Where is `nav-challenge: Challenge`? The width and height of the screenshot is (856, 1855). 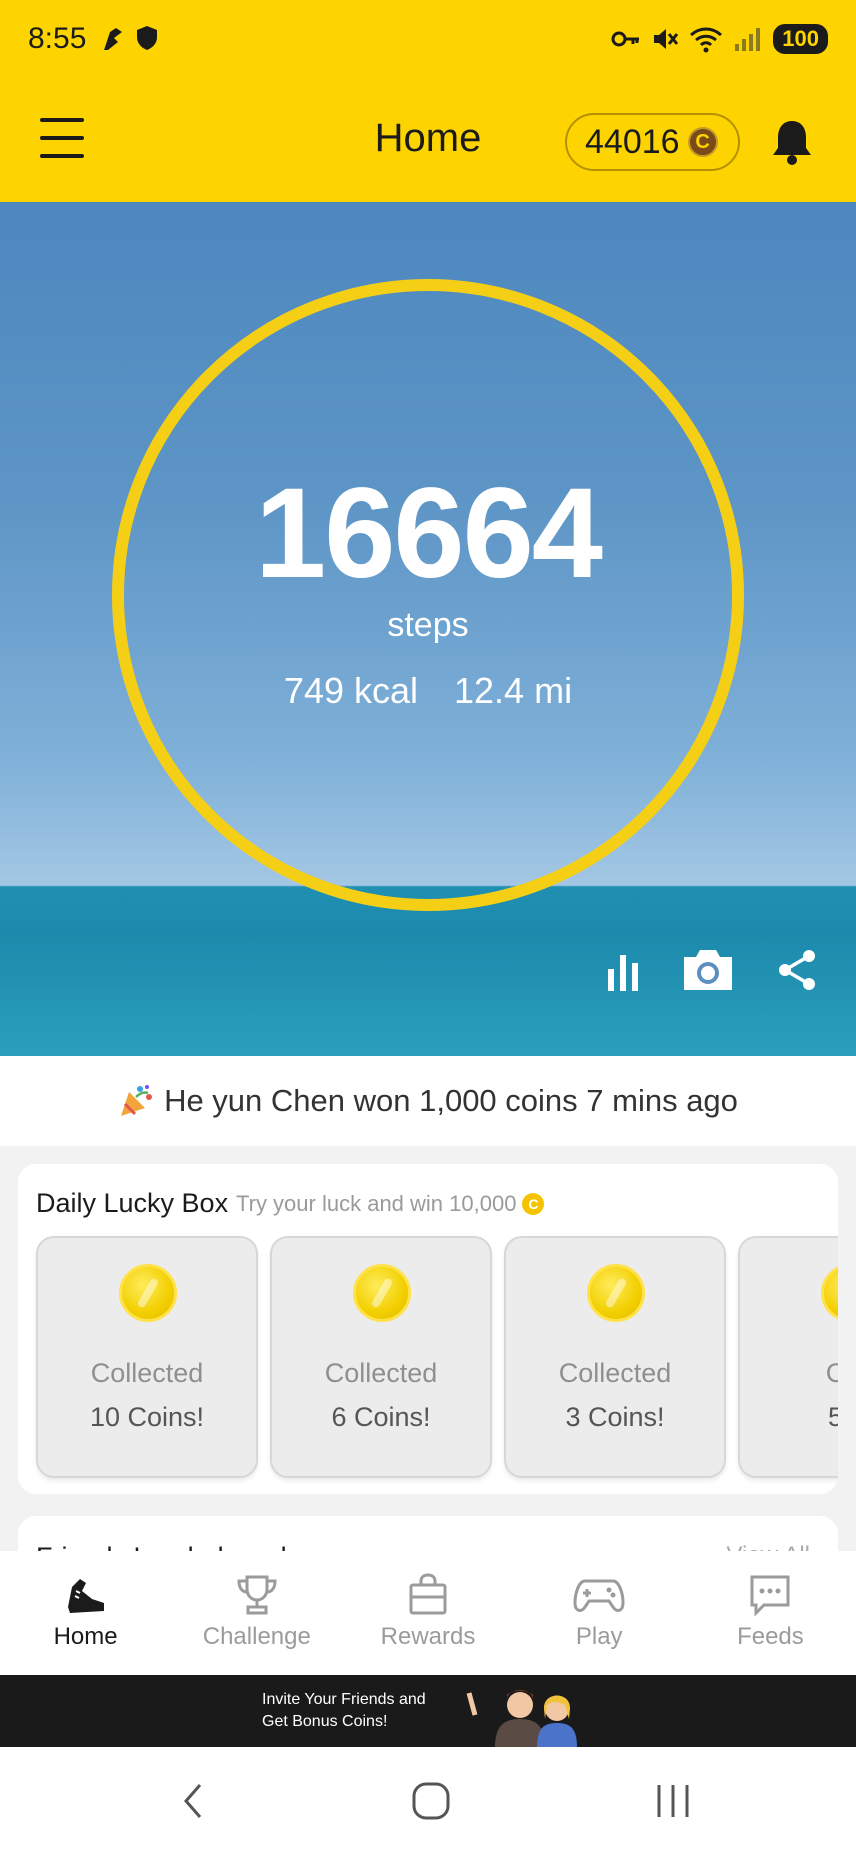 nav-challenge: Challenge is located at coordinates (256, 1613).